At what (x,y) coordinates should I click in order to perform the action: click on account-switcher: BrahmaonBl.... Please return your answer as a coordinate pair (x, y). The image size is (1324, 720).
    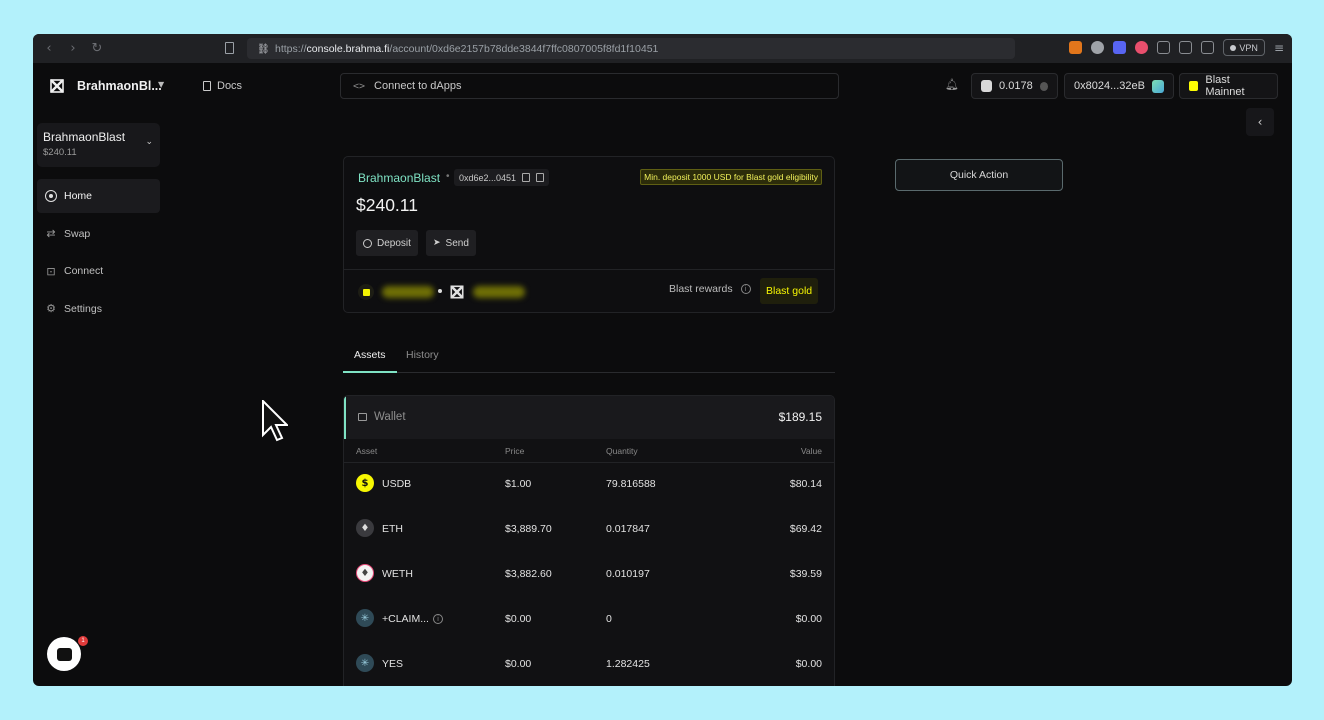
    Looking at the image, I should click on (119, 86).